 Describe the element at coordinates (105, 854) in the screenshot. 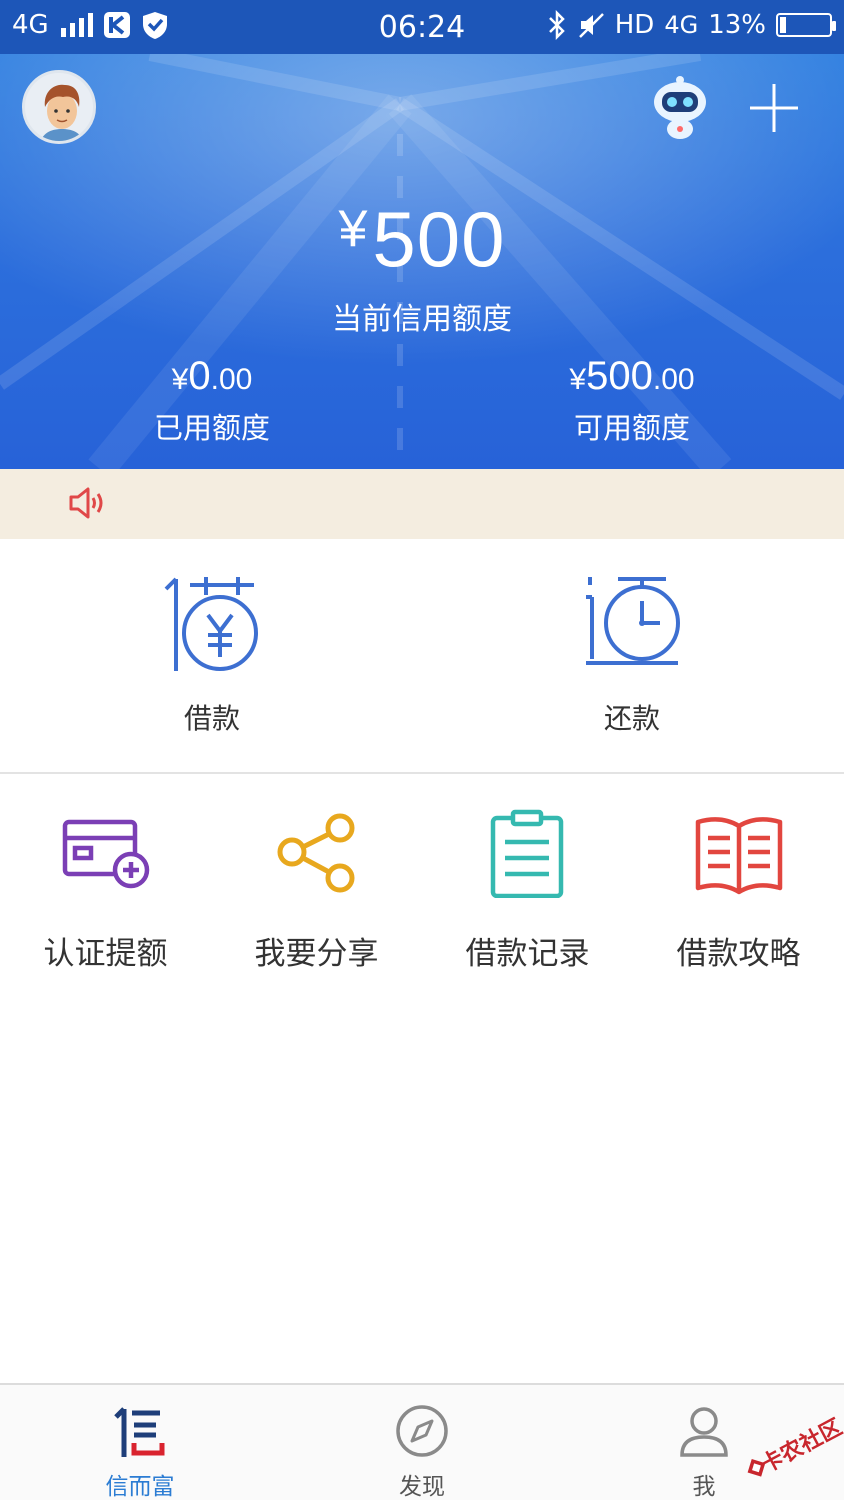

I see `card-add-icon` at that location.